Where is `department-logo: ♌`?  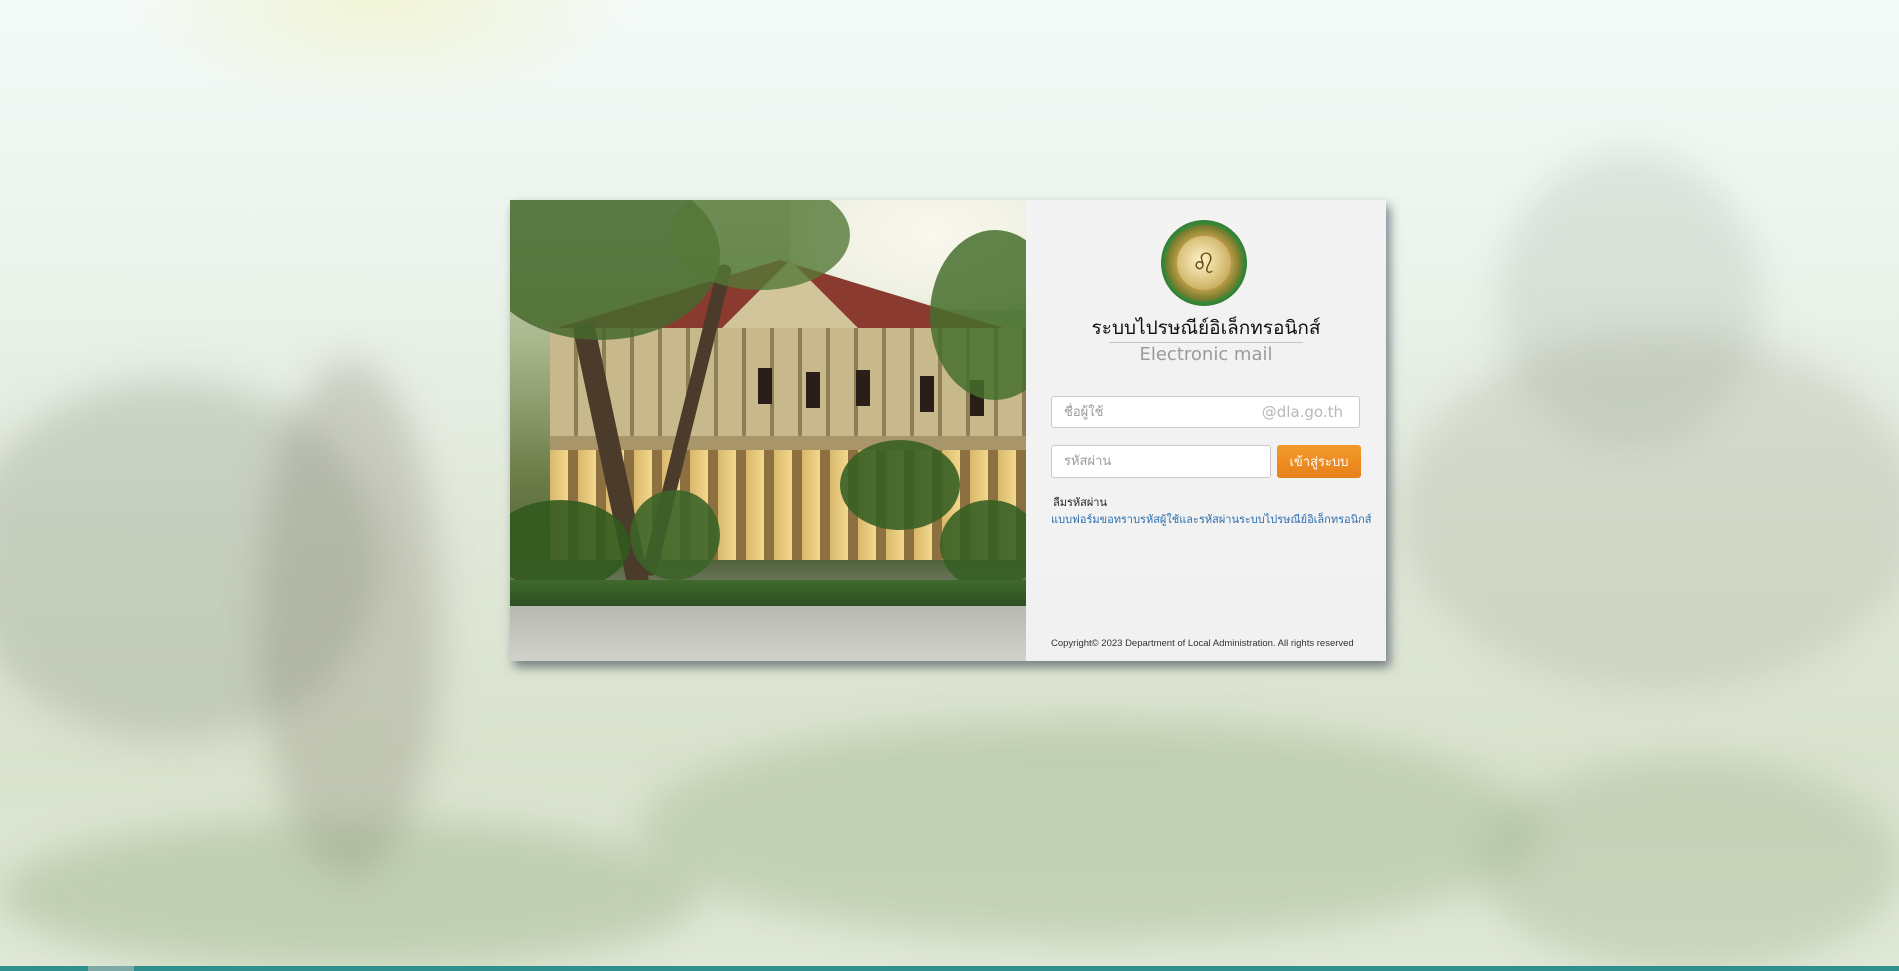
department-logo: ♌ is located at coordinates (1204, 263).